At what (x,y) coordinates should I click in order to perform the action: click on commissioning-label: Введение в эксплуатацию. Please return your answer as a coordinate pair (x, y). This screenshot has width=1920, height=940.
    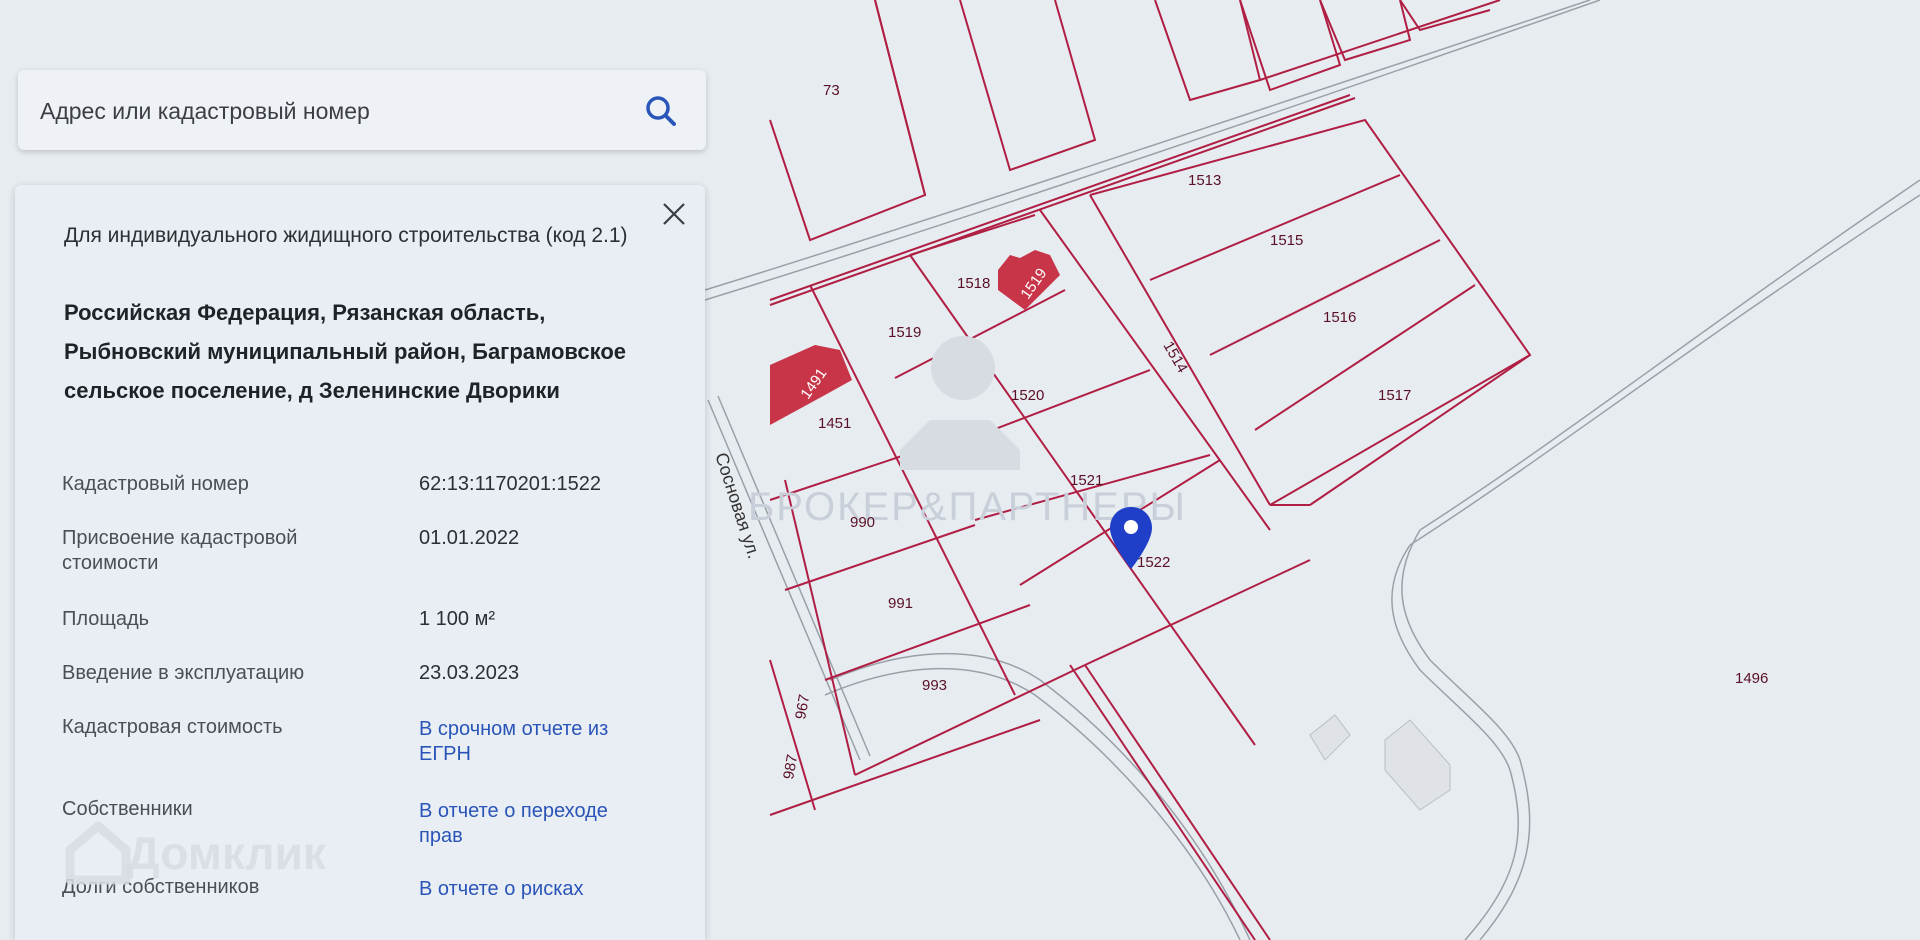
    Looking at the image, I should click on (183, 673).